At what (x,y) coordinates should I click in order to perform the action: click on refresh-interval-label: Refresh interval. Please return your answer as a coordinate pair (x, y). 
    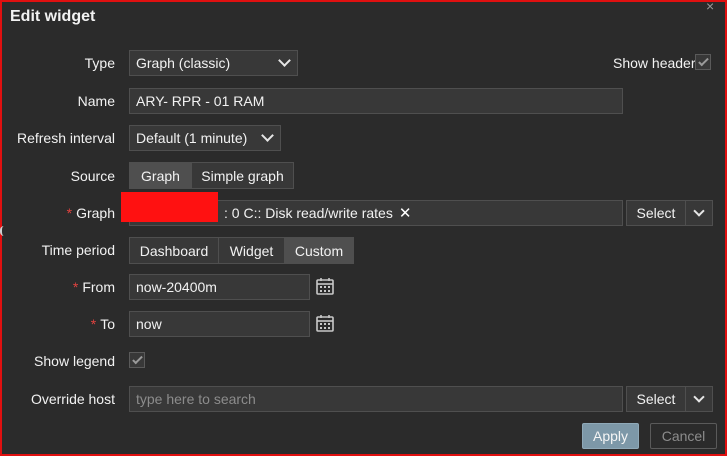
    Looking at the image, I should click on (65, 138).